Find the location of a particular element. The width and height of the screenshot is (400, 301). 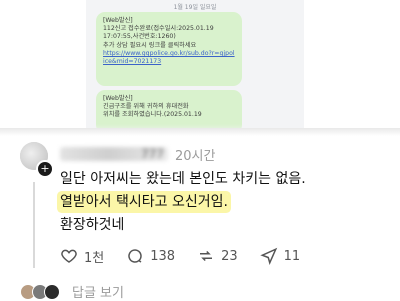

highlighted-text: 열받아서 택시타고 오신거임. is located at coordinates (144, 202).